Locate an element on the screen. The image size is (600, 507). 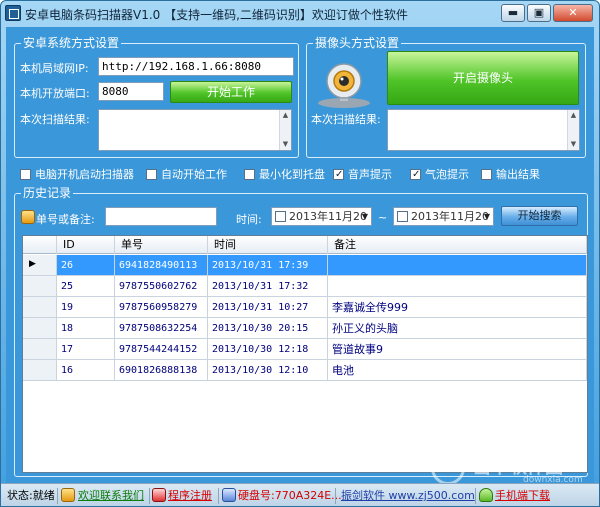
cell-time: 2013/10/30 12:10 is located at coordinates (268, 370).